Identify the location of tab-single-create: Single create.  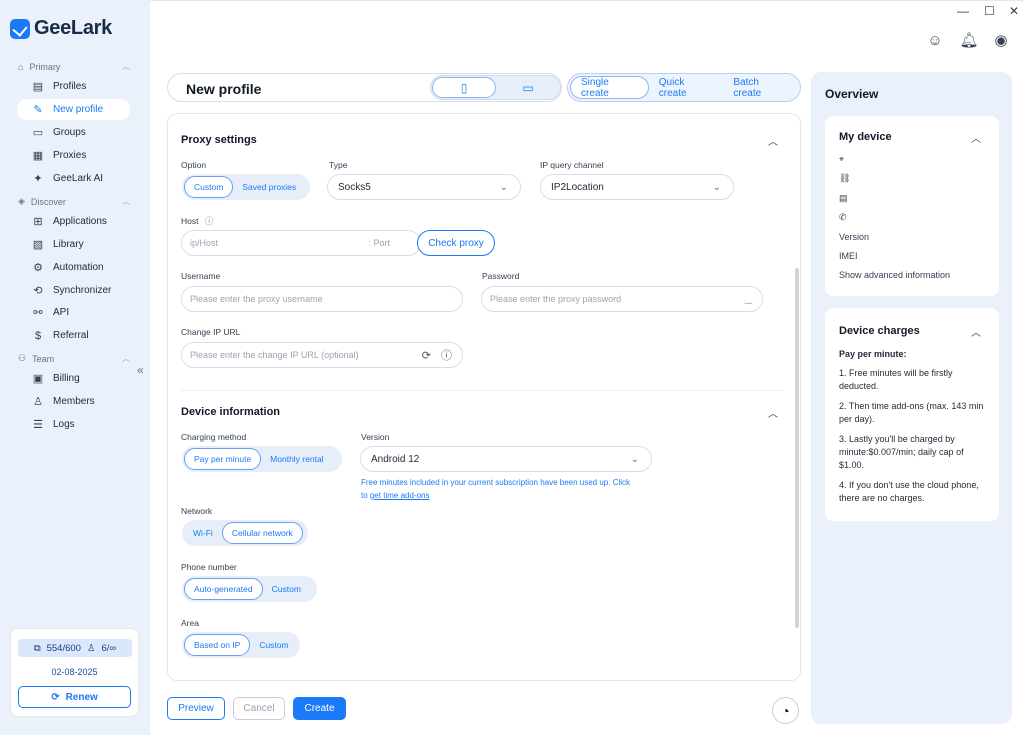
(609, 87).